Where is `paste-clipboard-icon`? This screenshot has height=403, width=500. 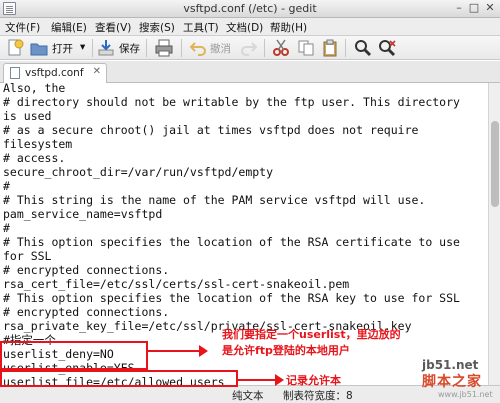 paste-clipboard-icon is located at coordinates (330, 48).